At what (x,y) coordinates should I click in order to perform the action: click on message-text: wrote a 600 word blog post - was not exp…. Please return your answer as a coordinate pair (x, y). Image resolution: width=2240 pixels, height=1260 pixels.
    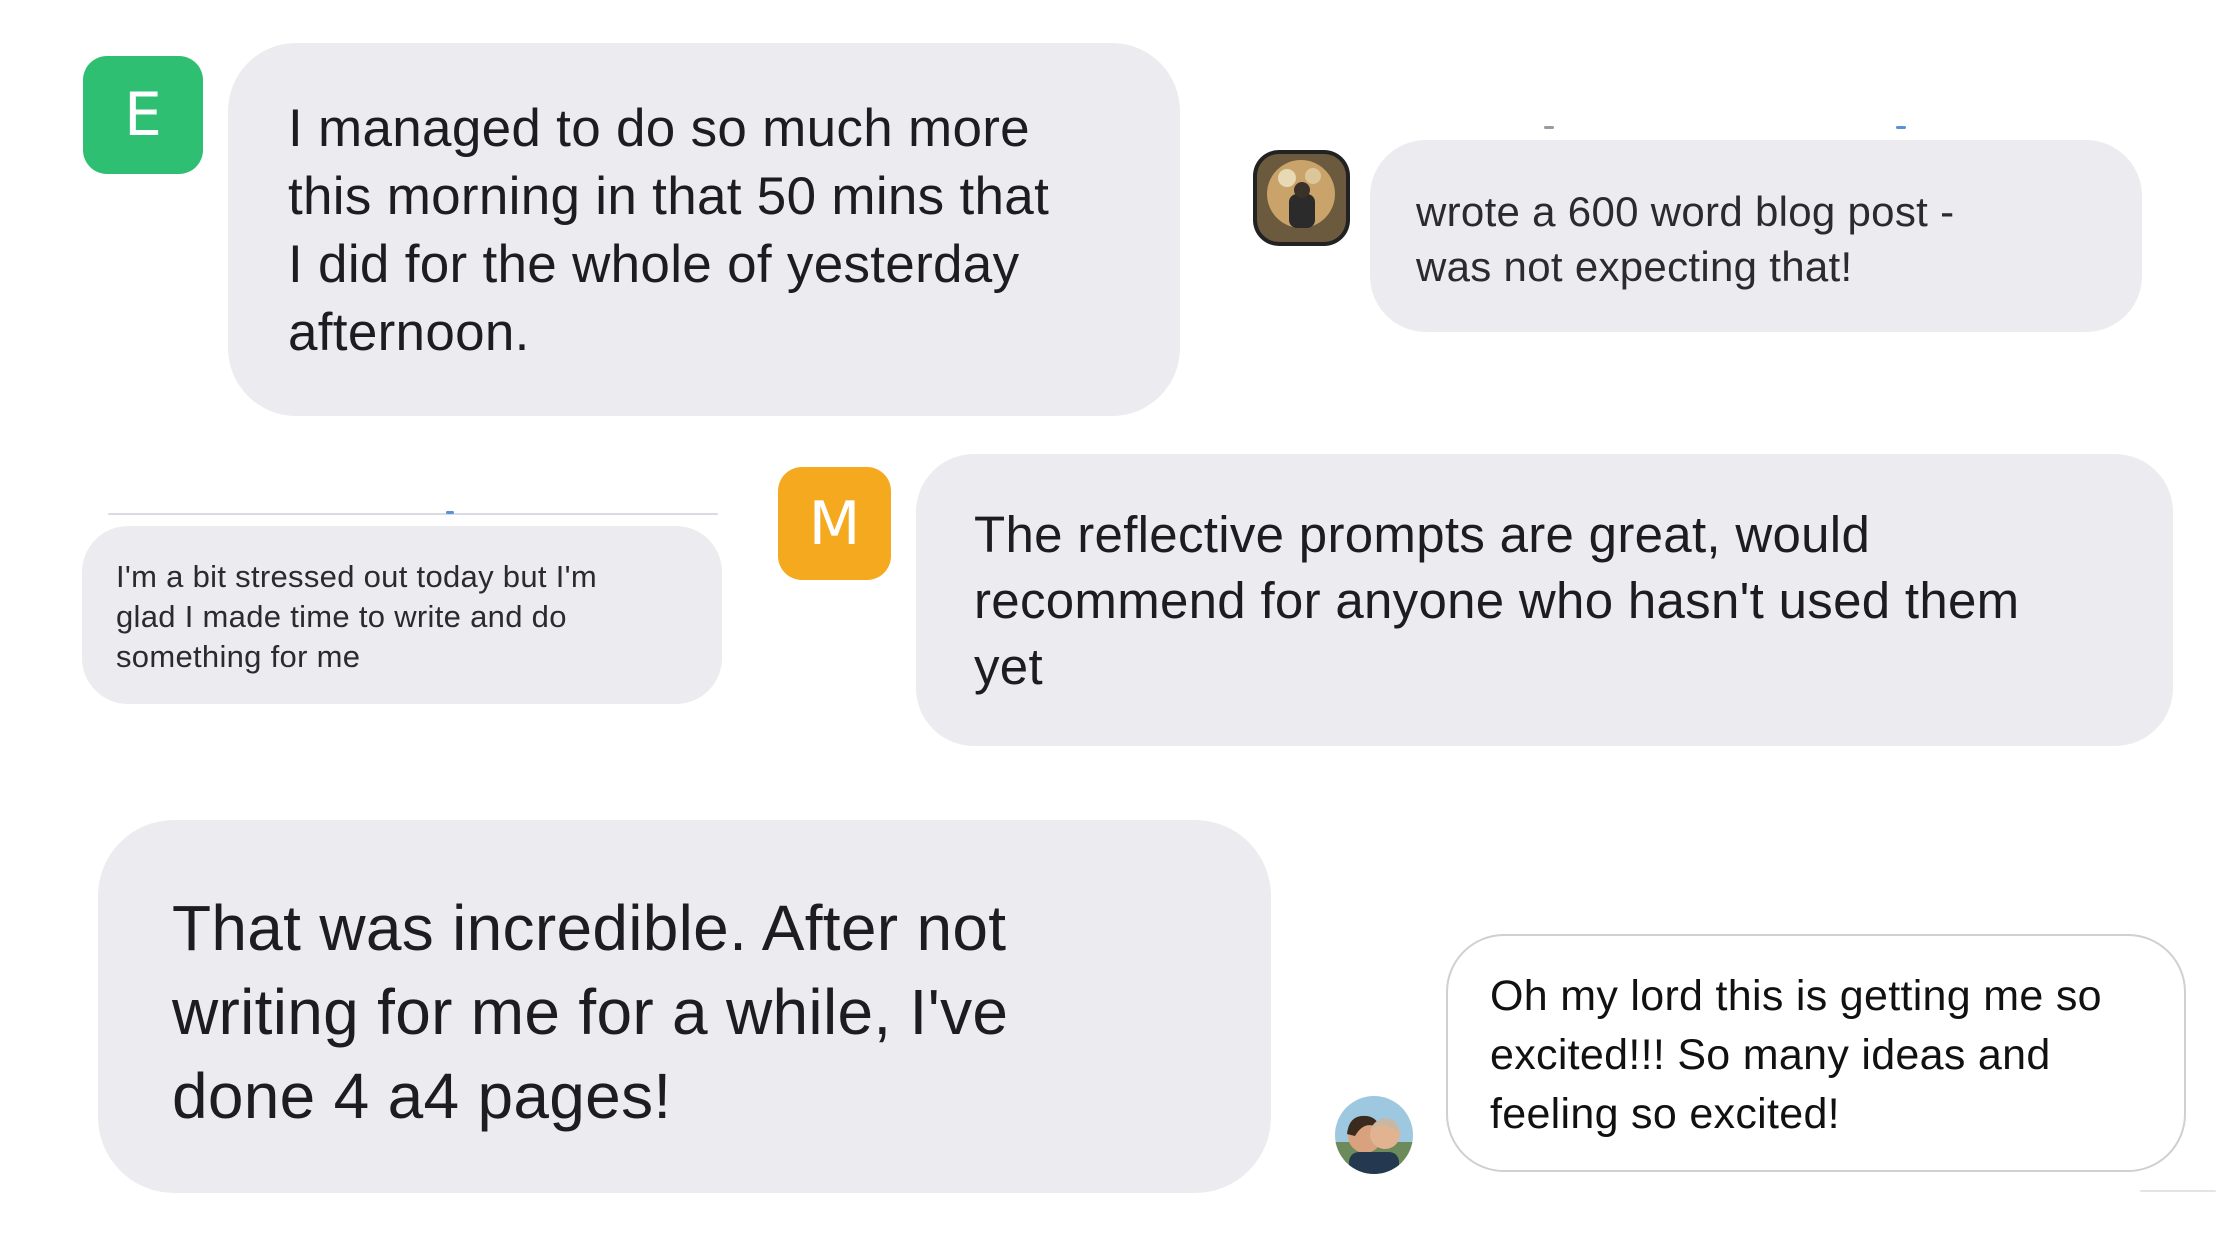
    Looking at the image, I should click on (1685, 239).